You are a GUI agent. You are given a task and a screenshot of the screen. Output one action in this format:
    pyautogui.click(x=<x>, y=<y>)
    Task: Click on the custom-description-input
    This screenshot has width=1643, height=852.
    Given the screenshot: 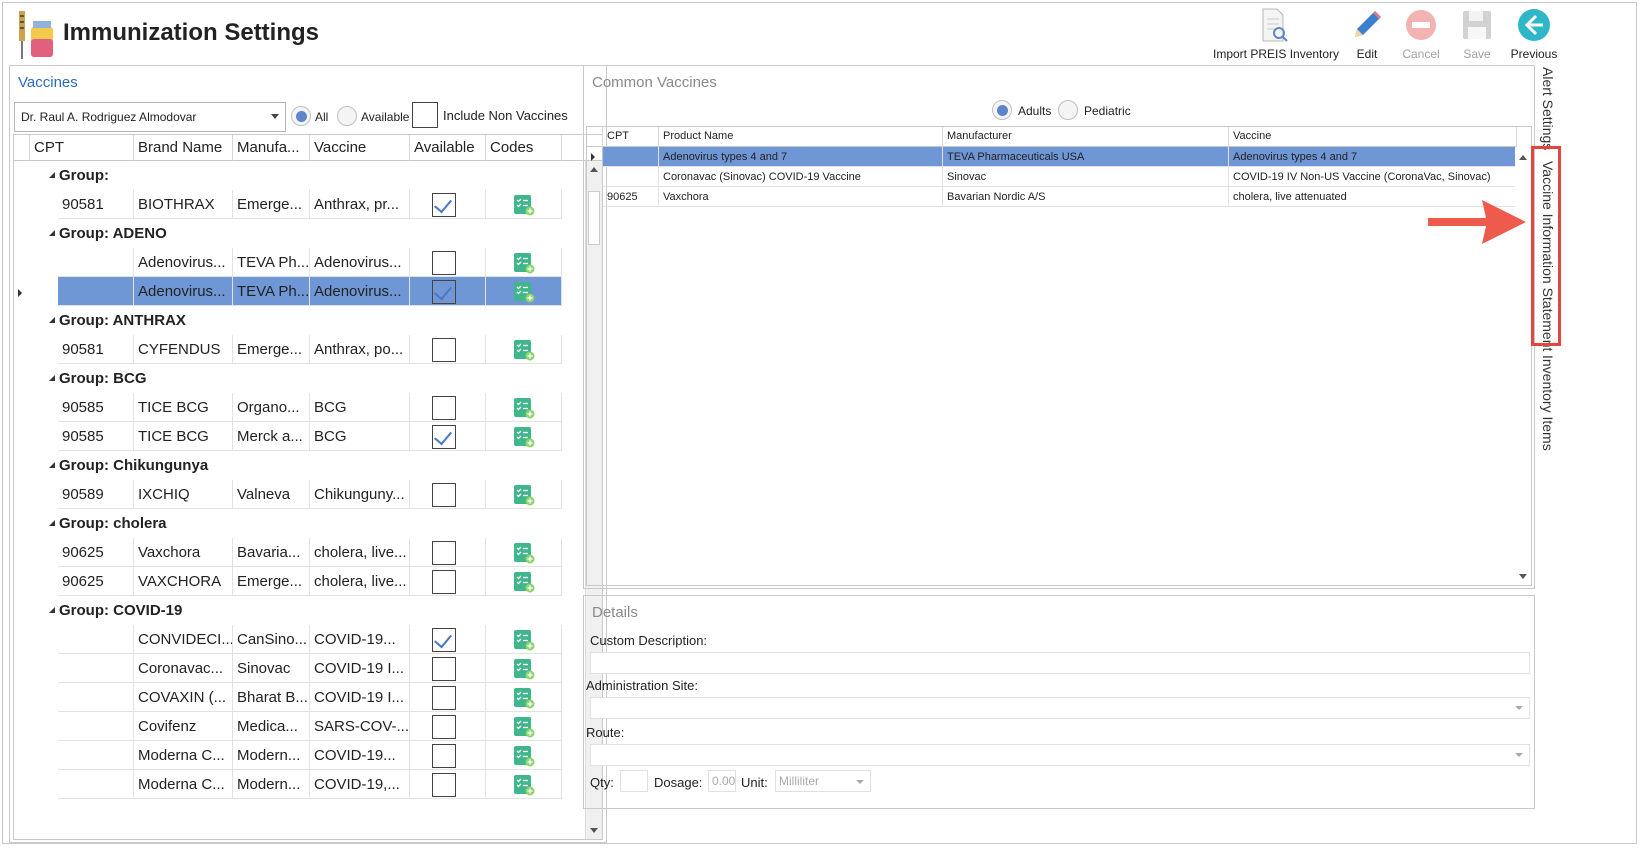 What is the action you would take?
    pyautogui.click(x=1060, y=663)
    